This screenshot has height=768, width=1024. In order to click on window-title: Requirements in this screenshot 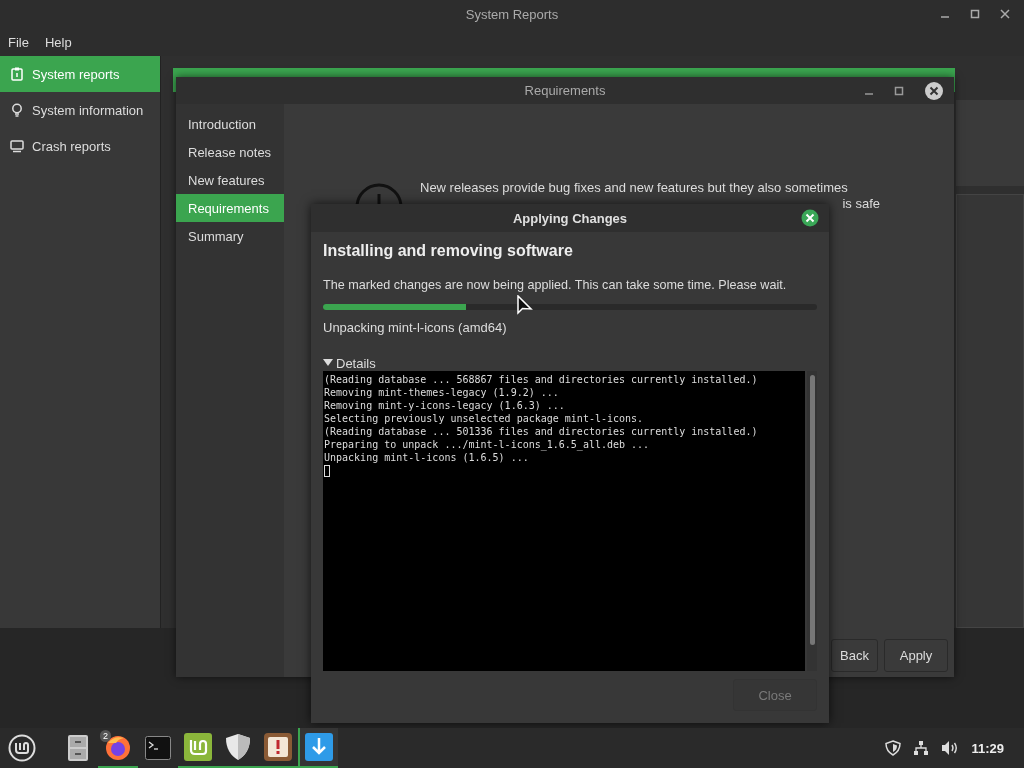, I will do `click(565, 90)`.